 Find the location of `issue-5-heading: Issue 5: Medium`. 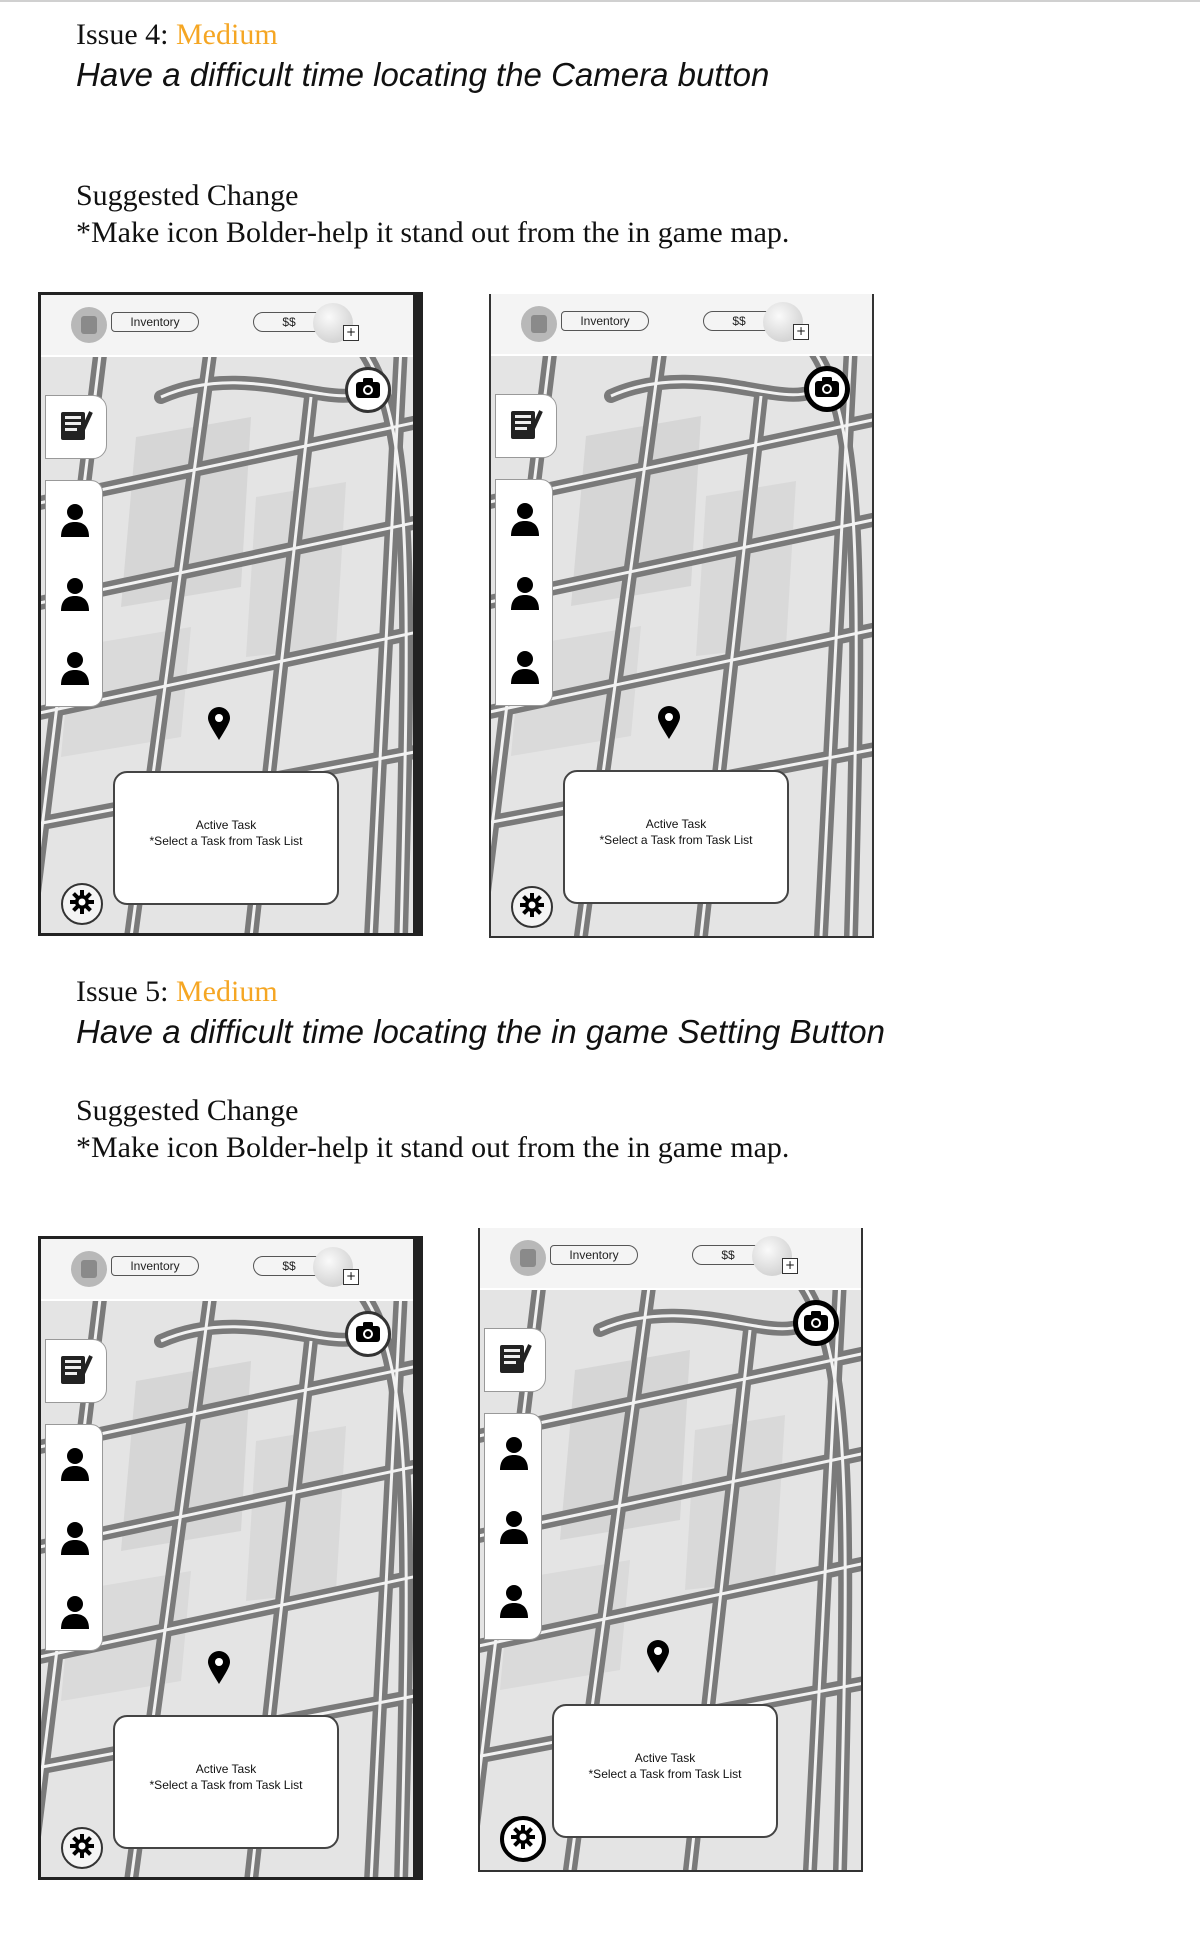

issue-5-heading: Issue 5: Medium is located at coordinates (177, 992).